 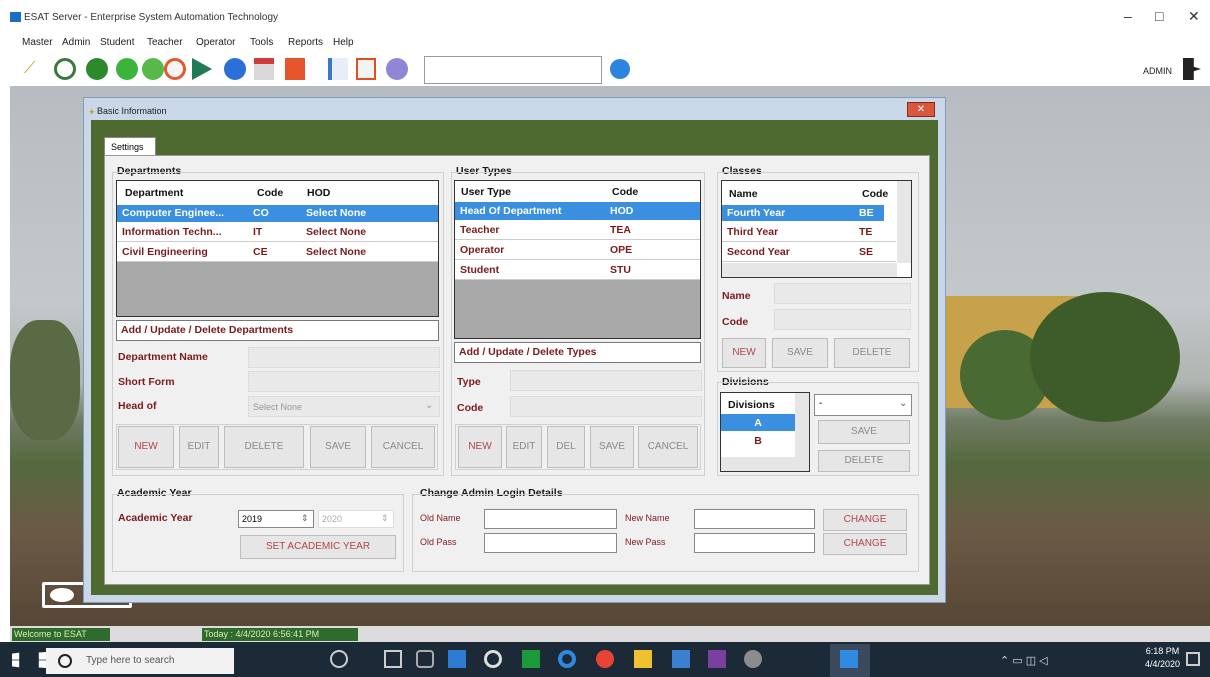 What do you see at coordinates (864, 432) in the screenshot?
I see `save-division-button: SAVE` at bounding box center [864, 432].